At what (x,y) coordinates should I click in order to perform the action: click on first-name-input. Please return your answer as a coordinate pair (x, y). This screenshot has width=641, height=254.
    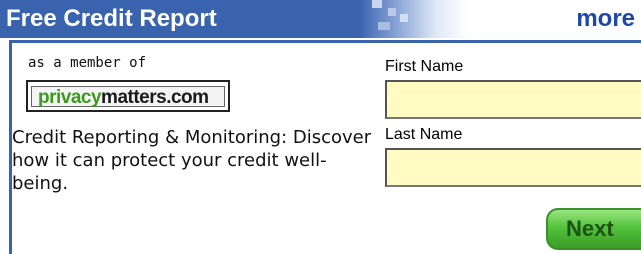
    Looking at the image, I should click on (513, 99).